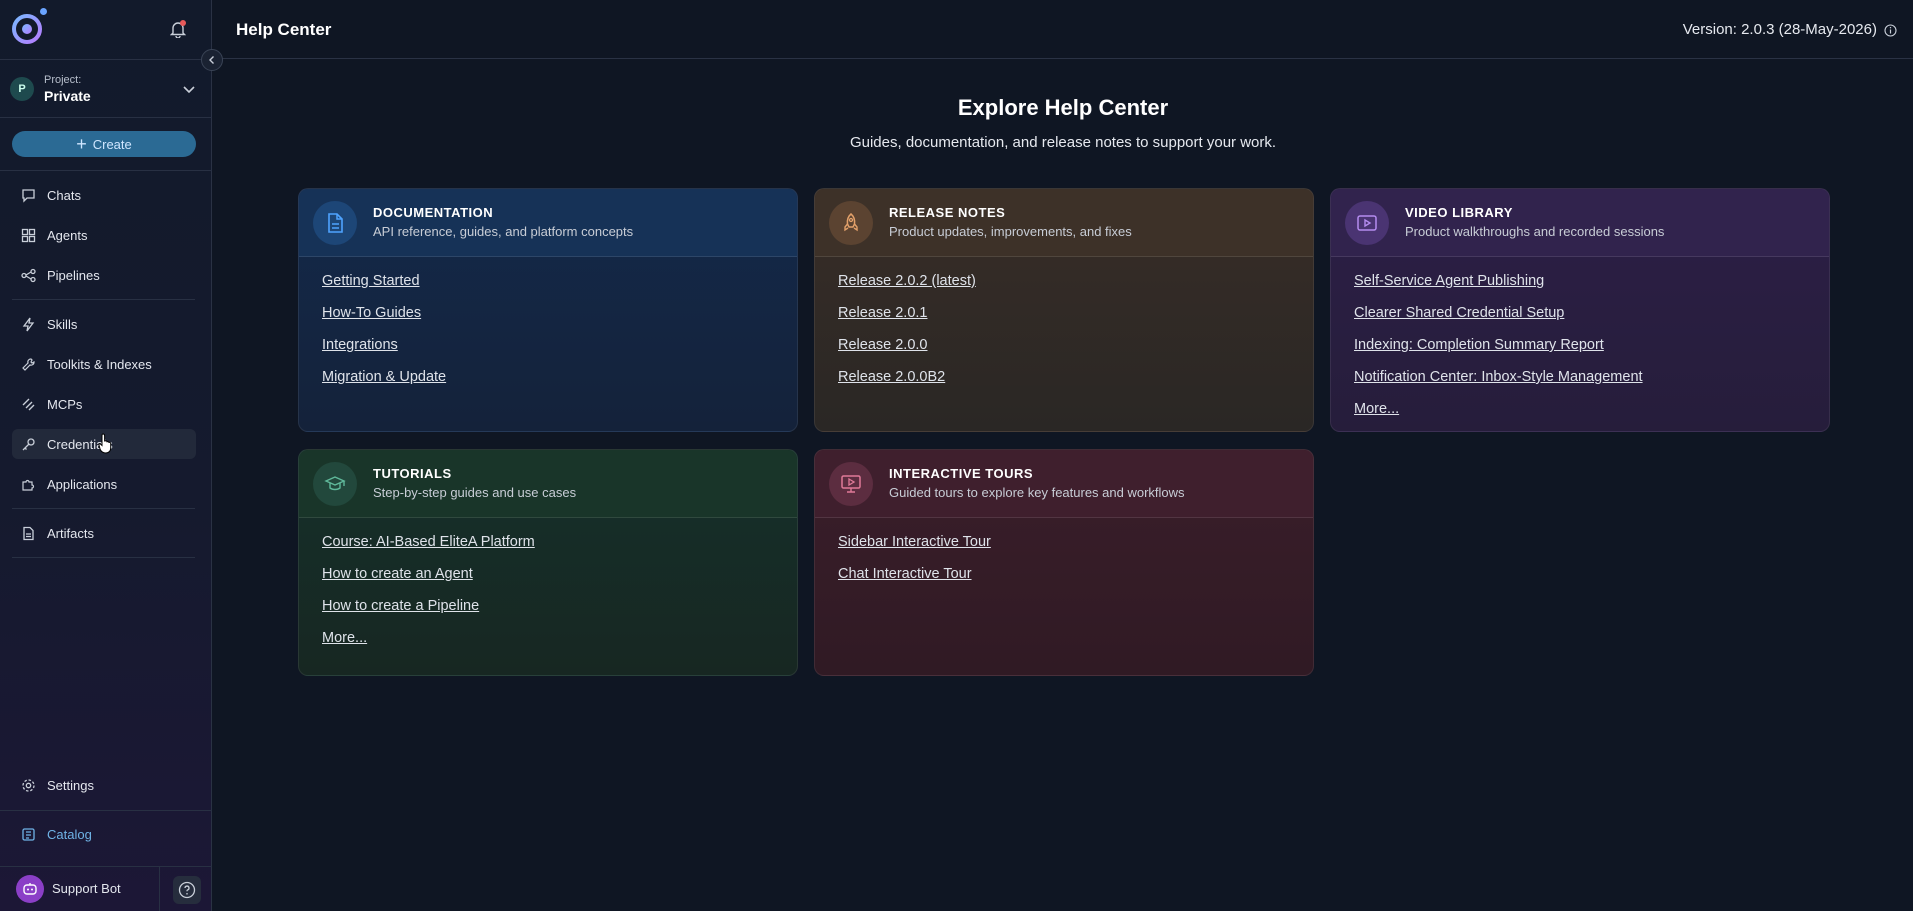 This screenshot has width=1913, height=911. What do you see at coordinates (69, 834) in the screenshot?
I see `sidebar-item-label: Catalog` at bounding box center [69, 834].